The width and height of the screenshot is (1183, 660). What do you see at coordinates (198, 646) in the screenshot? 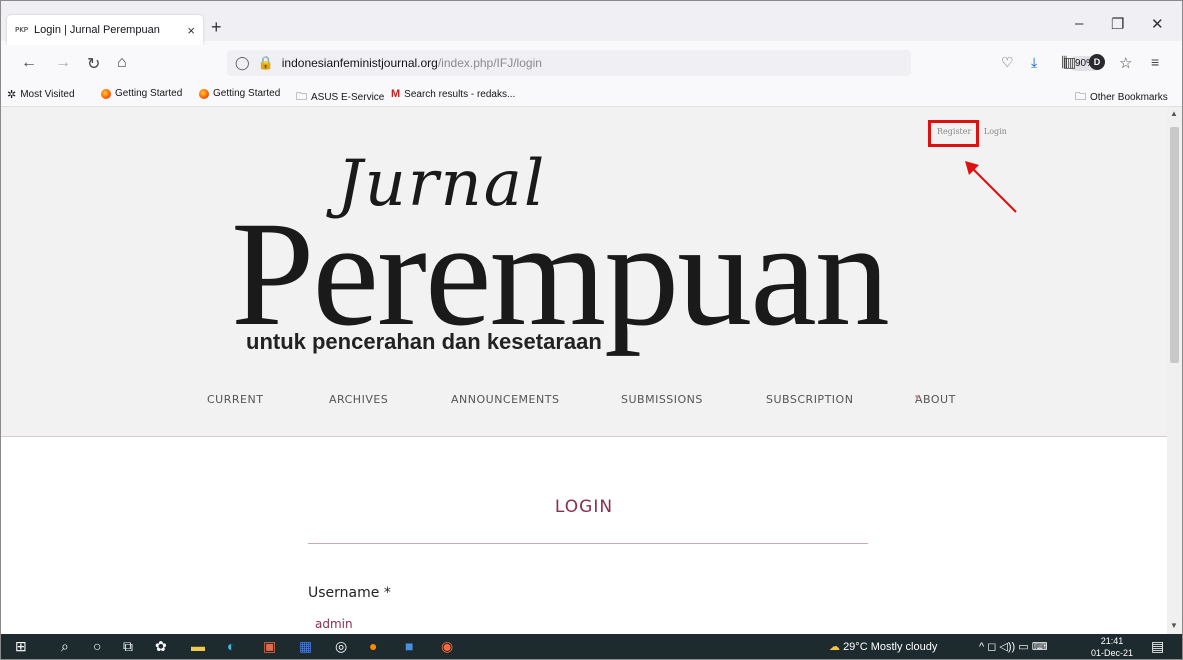
I see `file-explorer-icon: ▬` at bounding box center [198, 646].